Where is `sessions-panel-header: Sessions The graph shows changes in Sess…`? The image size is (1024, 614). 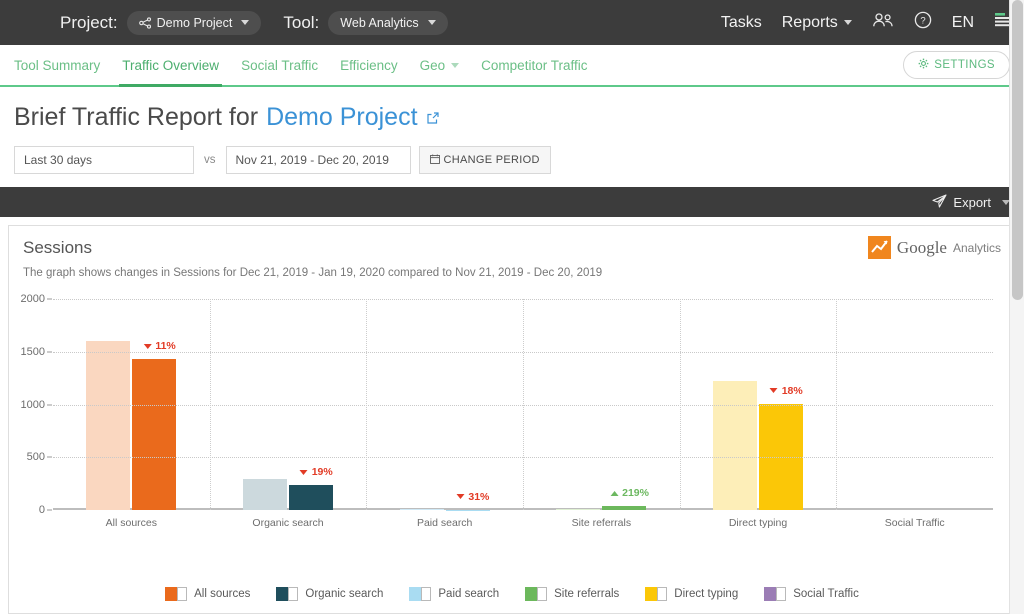
sessions-panel-header: Sessions The graph shows changes in Sess… is located at coordinates (512, 252).